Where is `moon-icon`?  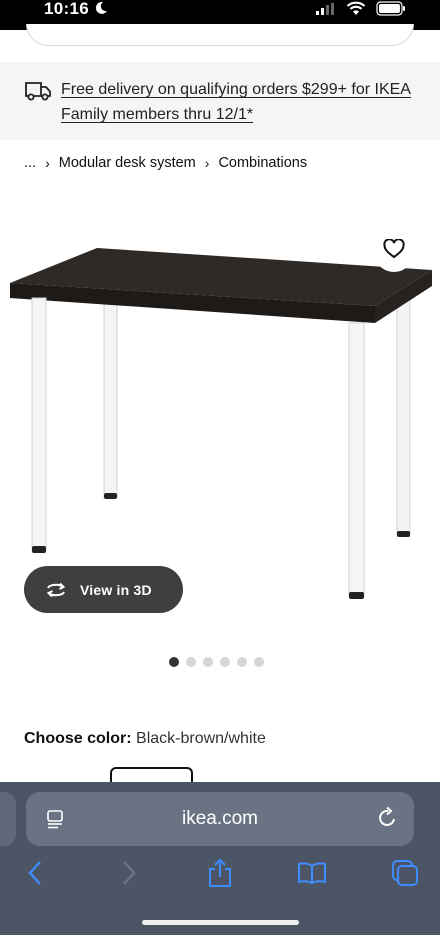 moon-icon is located at coordinates (101, 7).